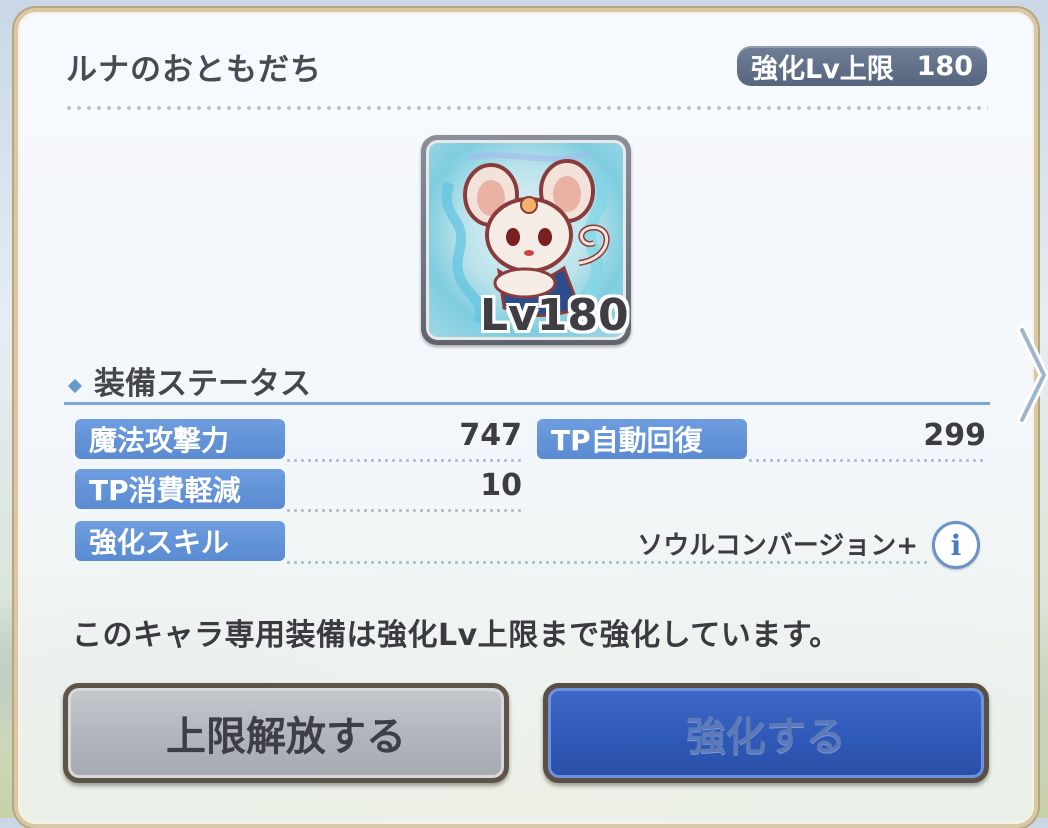  Describe the element at coordinates (642, 439) in the screenshot. I see `stat-label-tp-auto-recovery: TP自動回復` at that location.